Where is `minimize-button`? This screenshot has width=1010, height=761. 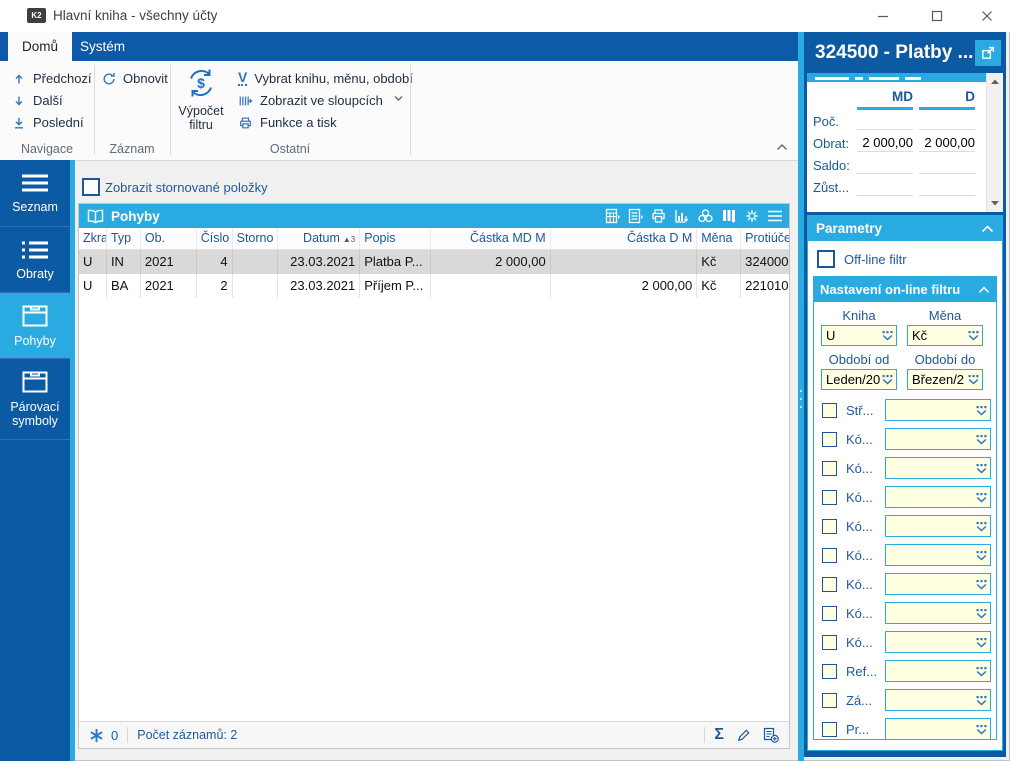 minimize-button is located at coordinates (883, 16).